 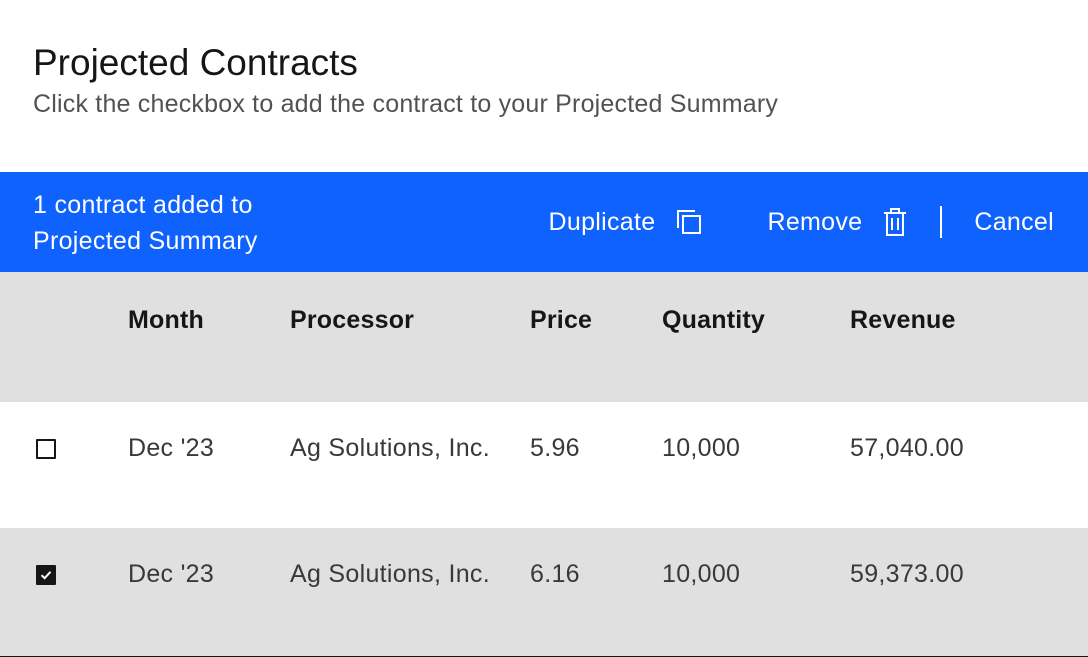 What do you see at coordinates (895, 222) in the screenshot?
I see `trash-icon` at bounding box center [895, 222].